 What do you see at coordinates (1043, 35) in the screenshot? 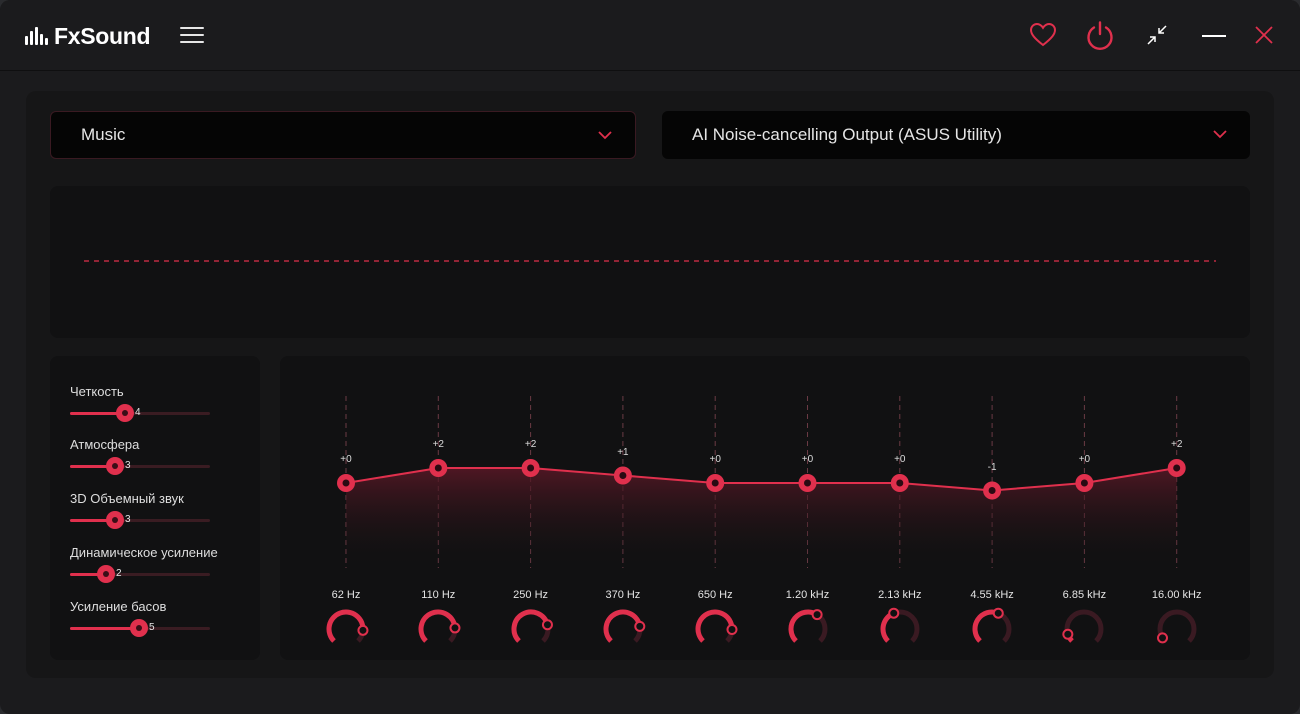
I see `heart-icon` at bounding box center [1043, 35].